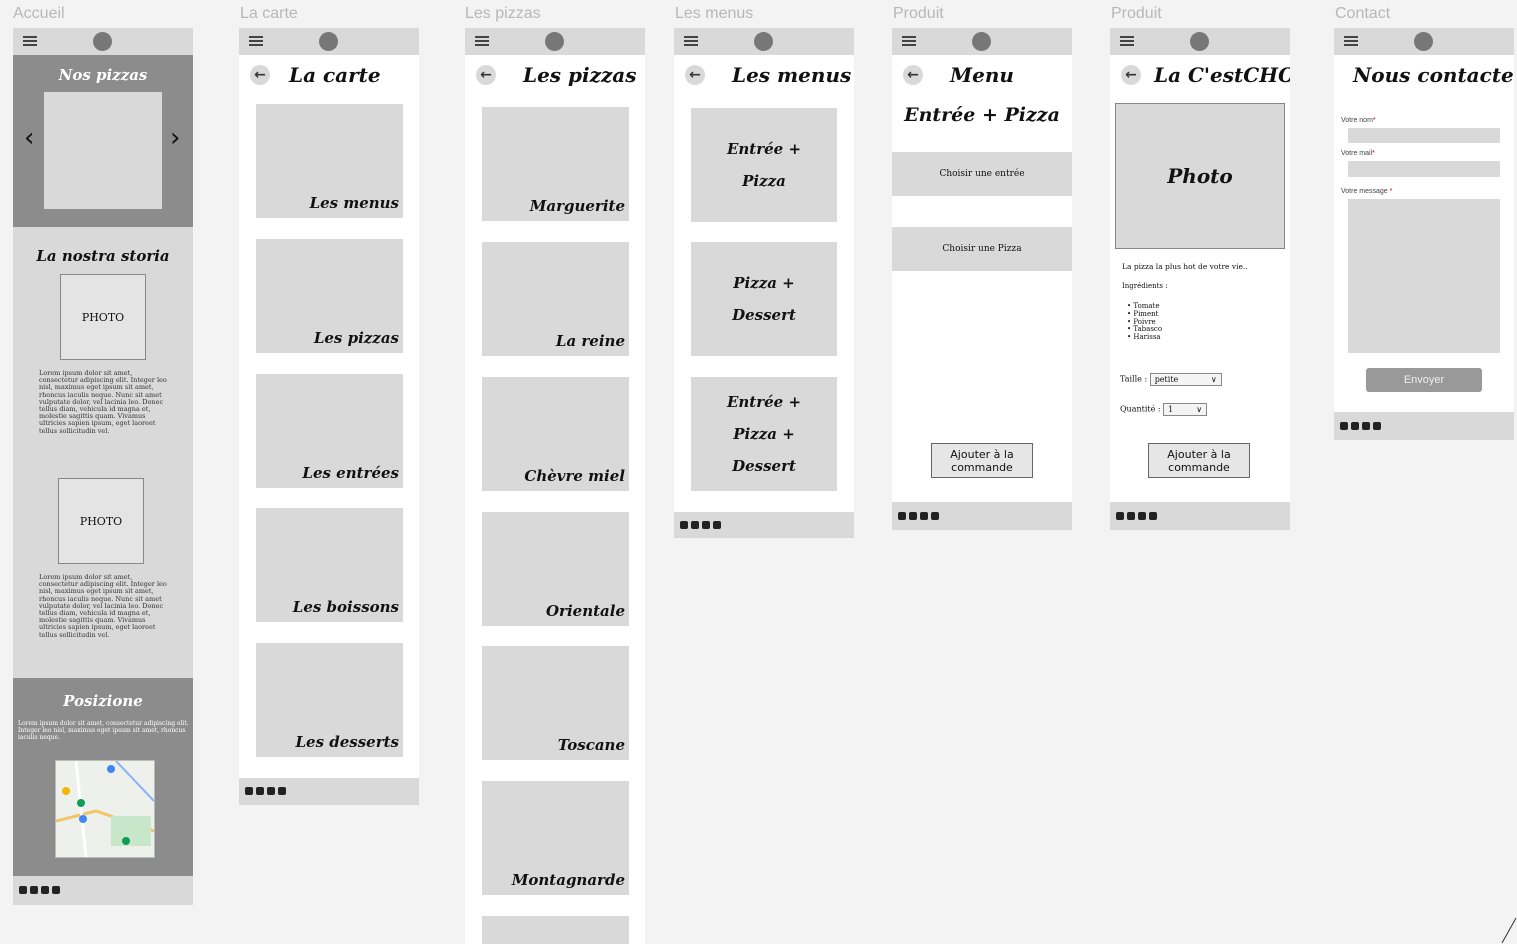 The height and width of the screenshot is (944, 1517). Describe the element at coordinates (103, 75) in the screenshot. I see `hero-title: Nos pizzas` at that location.